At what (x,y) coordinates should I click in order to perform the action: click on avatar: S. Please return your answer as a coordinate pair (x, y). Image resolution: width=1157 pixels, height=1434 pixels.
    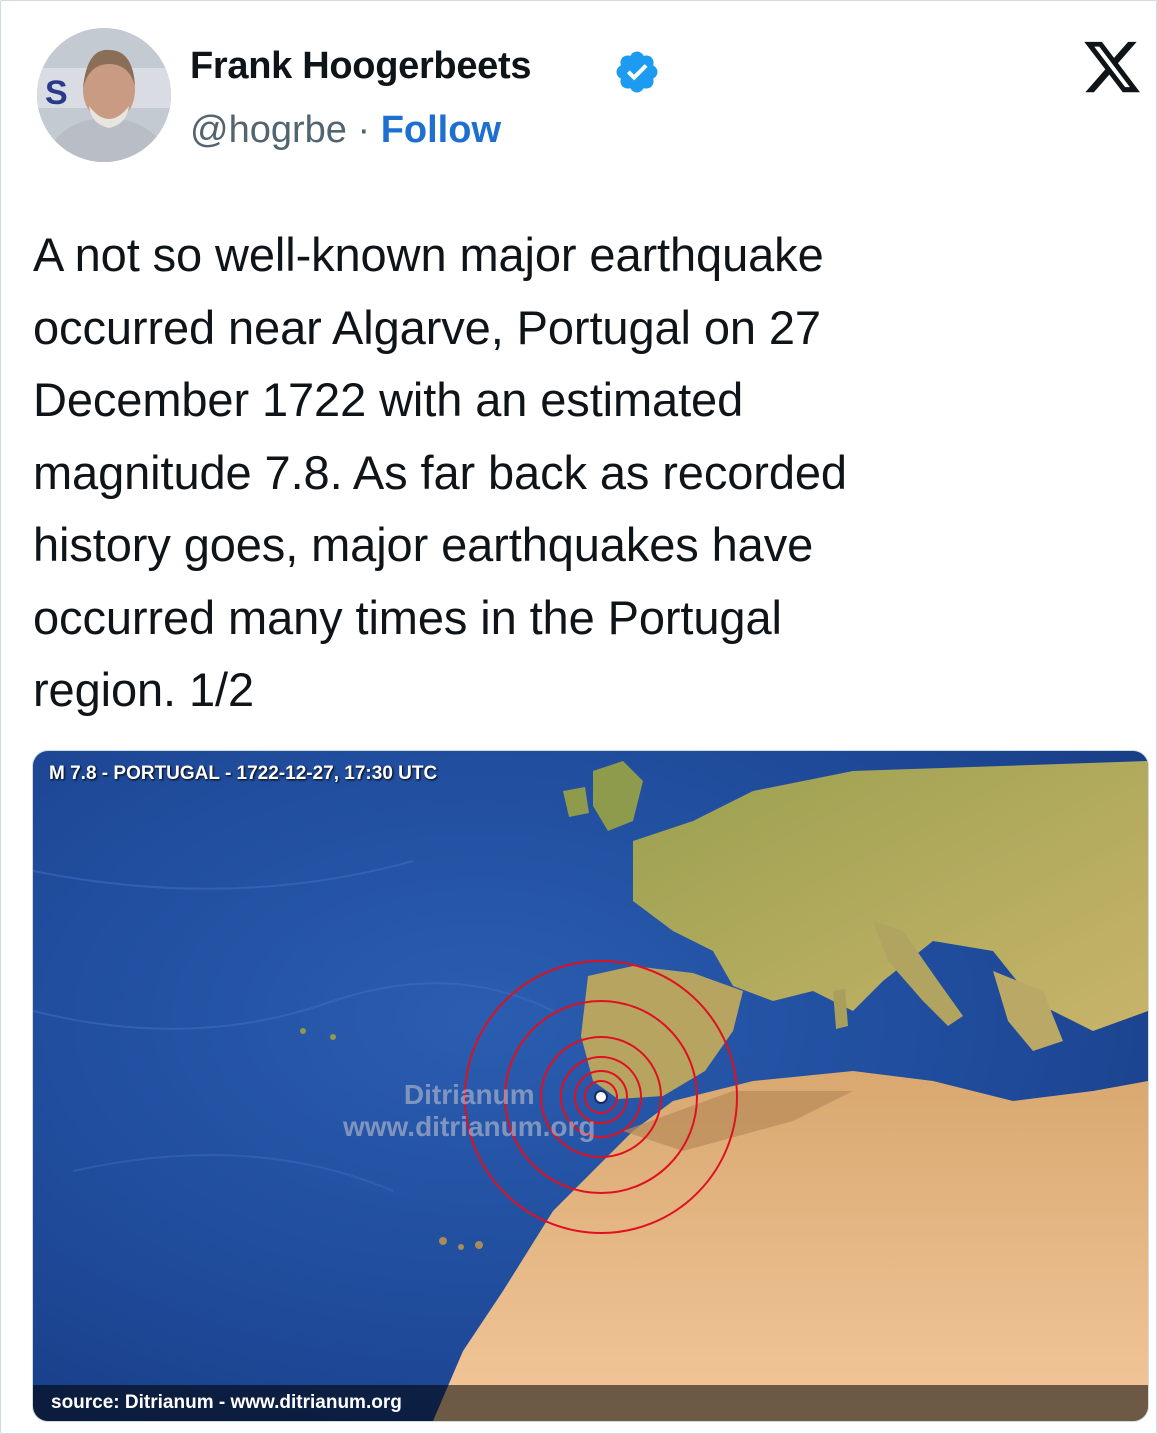
    Looking at the image, I should click on (104, 95).